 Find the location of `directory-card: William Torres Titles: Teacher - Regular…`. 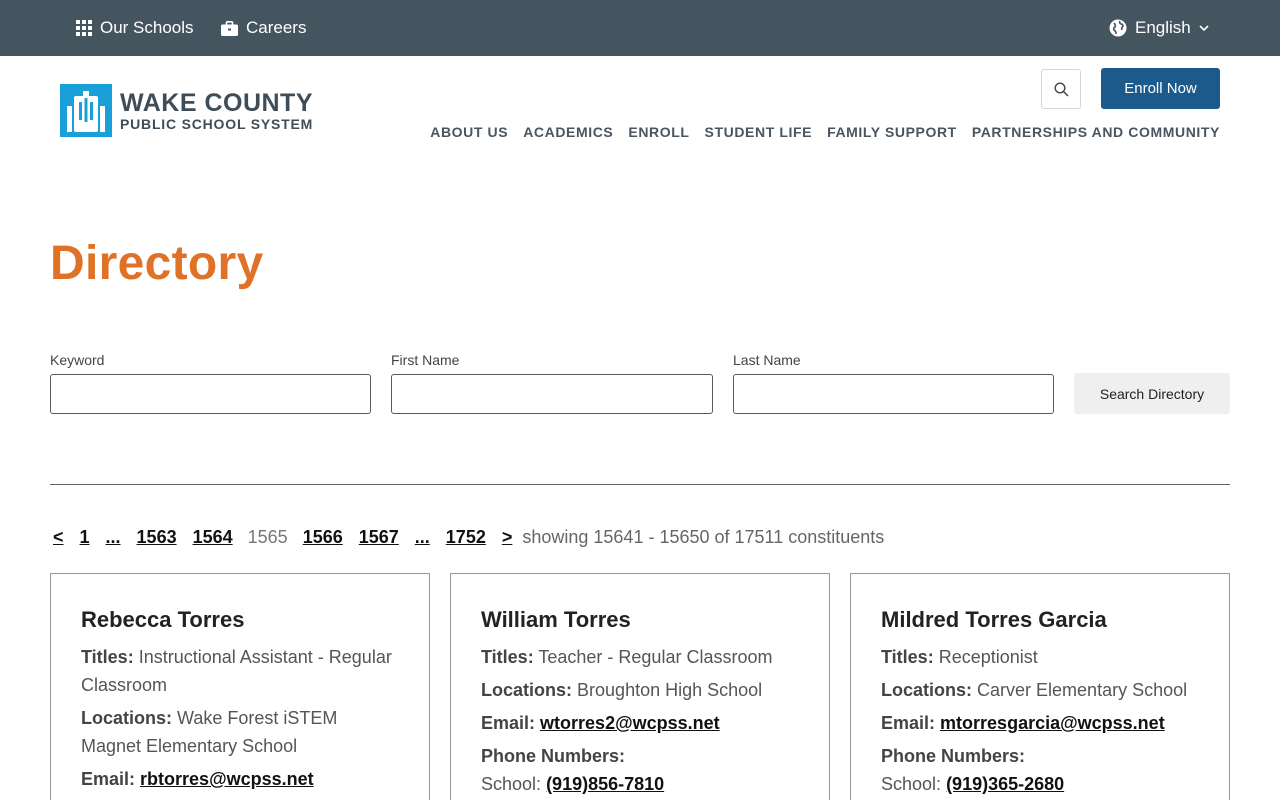

directory-card: William Torres Titles: Teacher - Regular… is located at coordinates (640, 686).